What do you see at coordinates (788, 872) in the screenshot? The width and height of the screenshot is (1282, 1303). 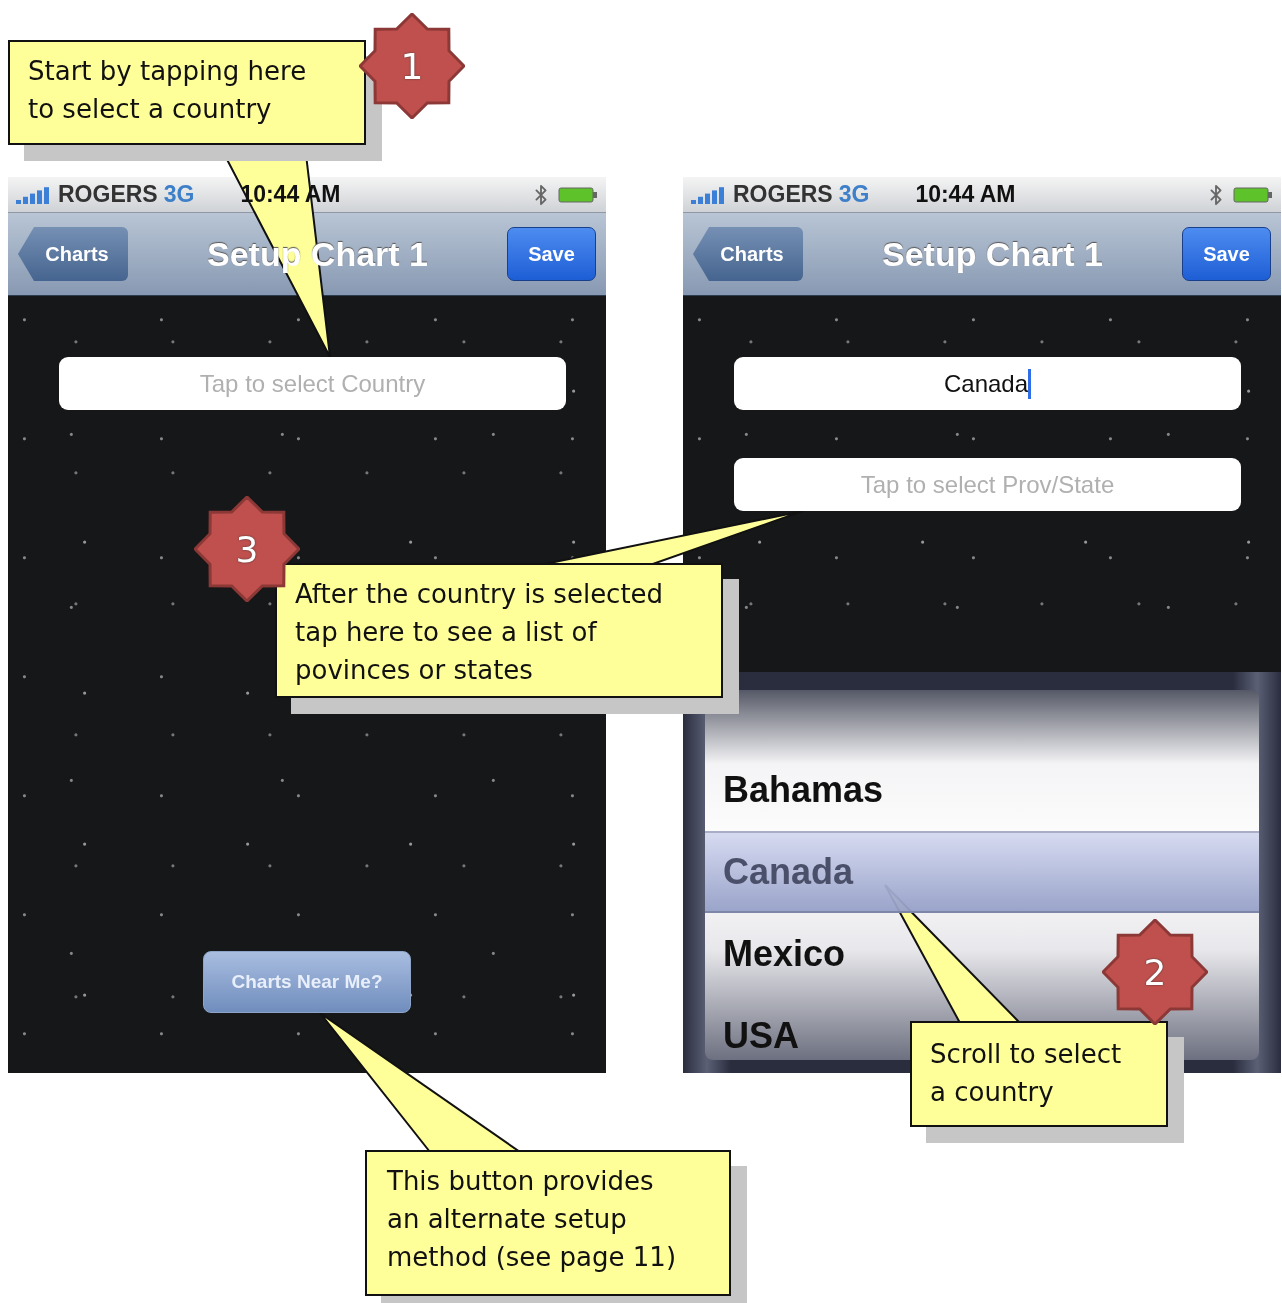 I see `picker-item: Canada` at bounding box center [788, 872].